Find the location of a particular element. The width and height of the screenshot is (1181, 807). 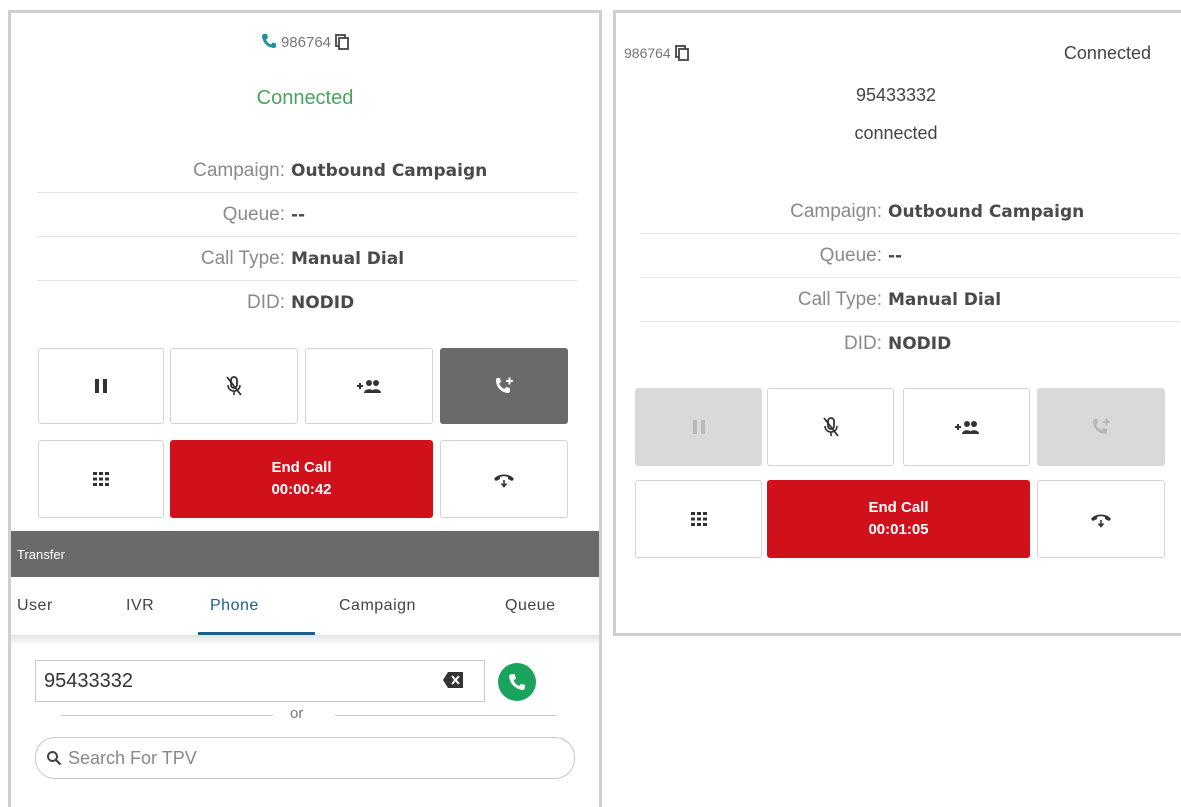

backspace-icon is located at coordinates (453, 683).